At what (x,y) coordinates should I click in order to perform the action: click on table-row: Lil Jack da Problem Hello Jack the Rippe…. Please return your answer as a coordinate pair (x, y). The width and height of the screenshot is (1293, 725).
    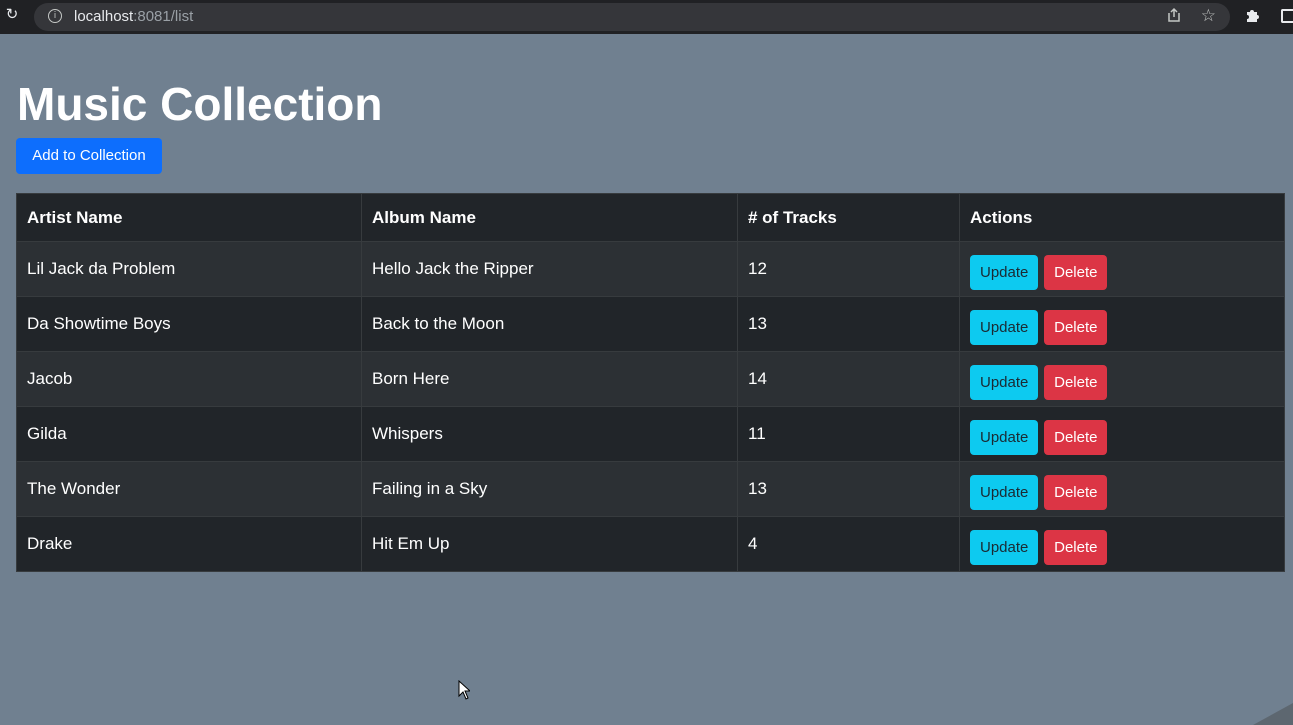
    Looking at the image, I should click on (650, 269).